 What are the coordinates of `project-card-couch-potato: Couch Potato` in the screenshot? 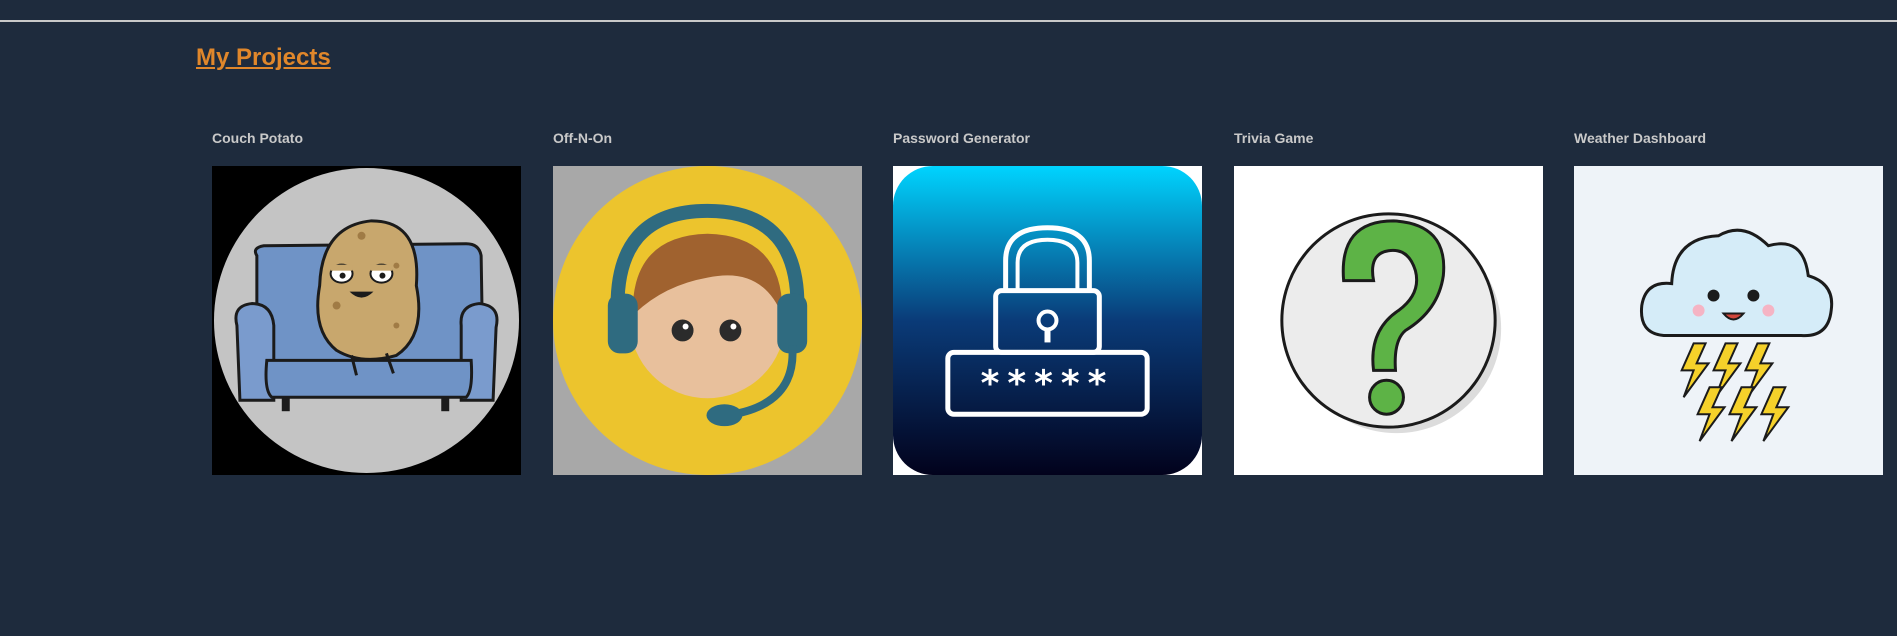 It's located at (367, 301).